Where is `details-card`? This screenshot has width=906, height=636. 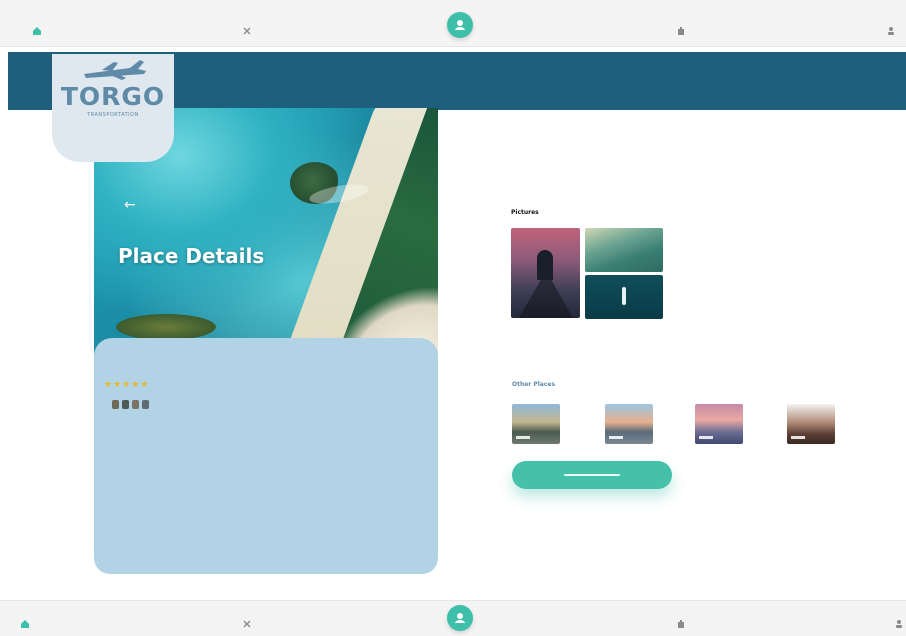 details-card is located at coordinates (266, 456).